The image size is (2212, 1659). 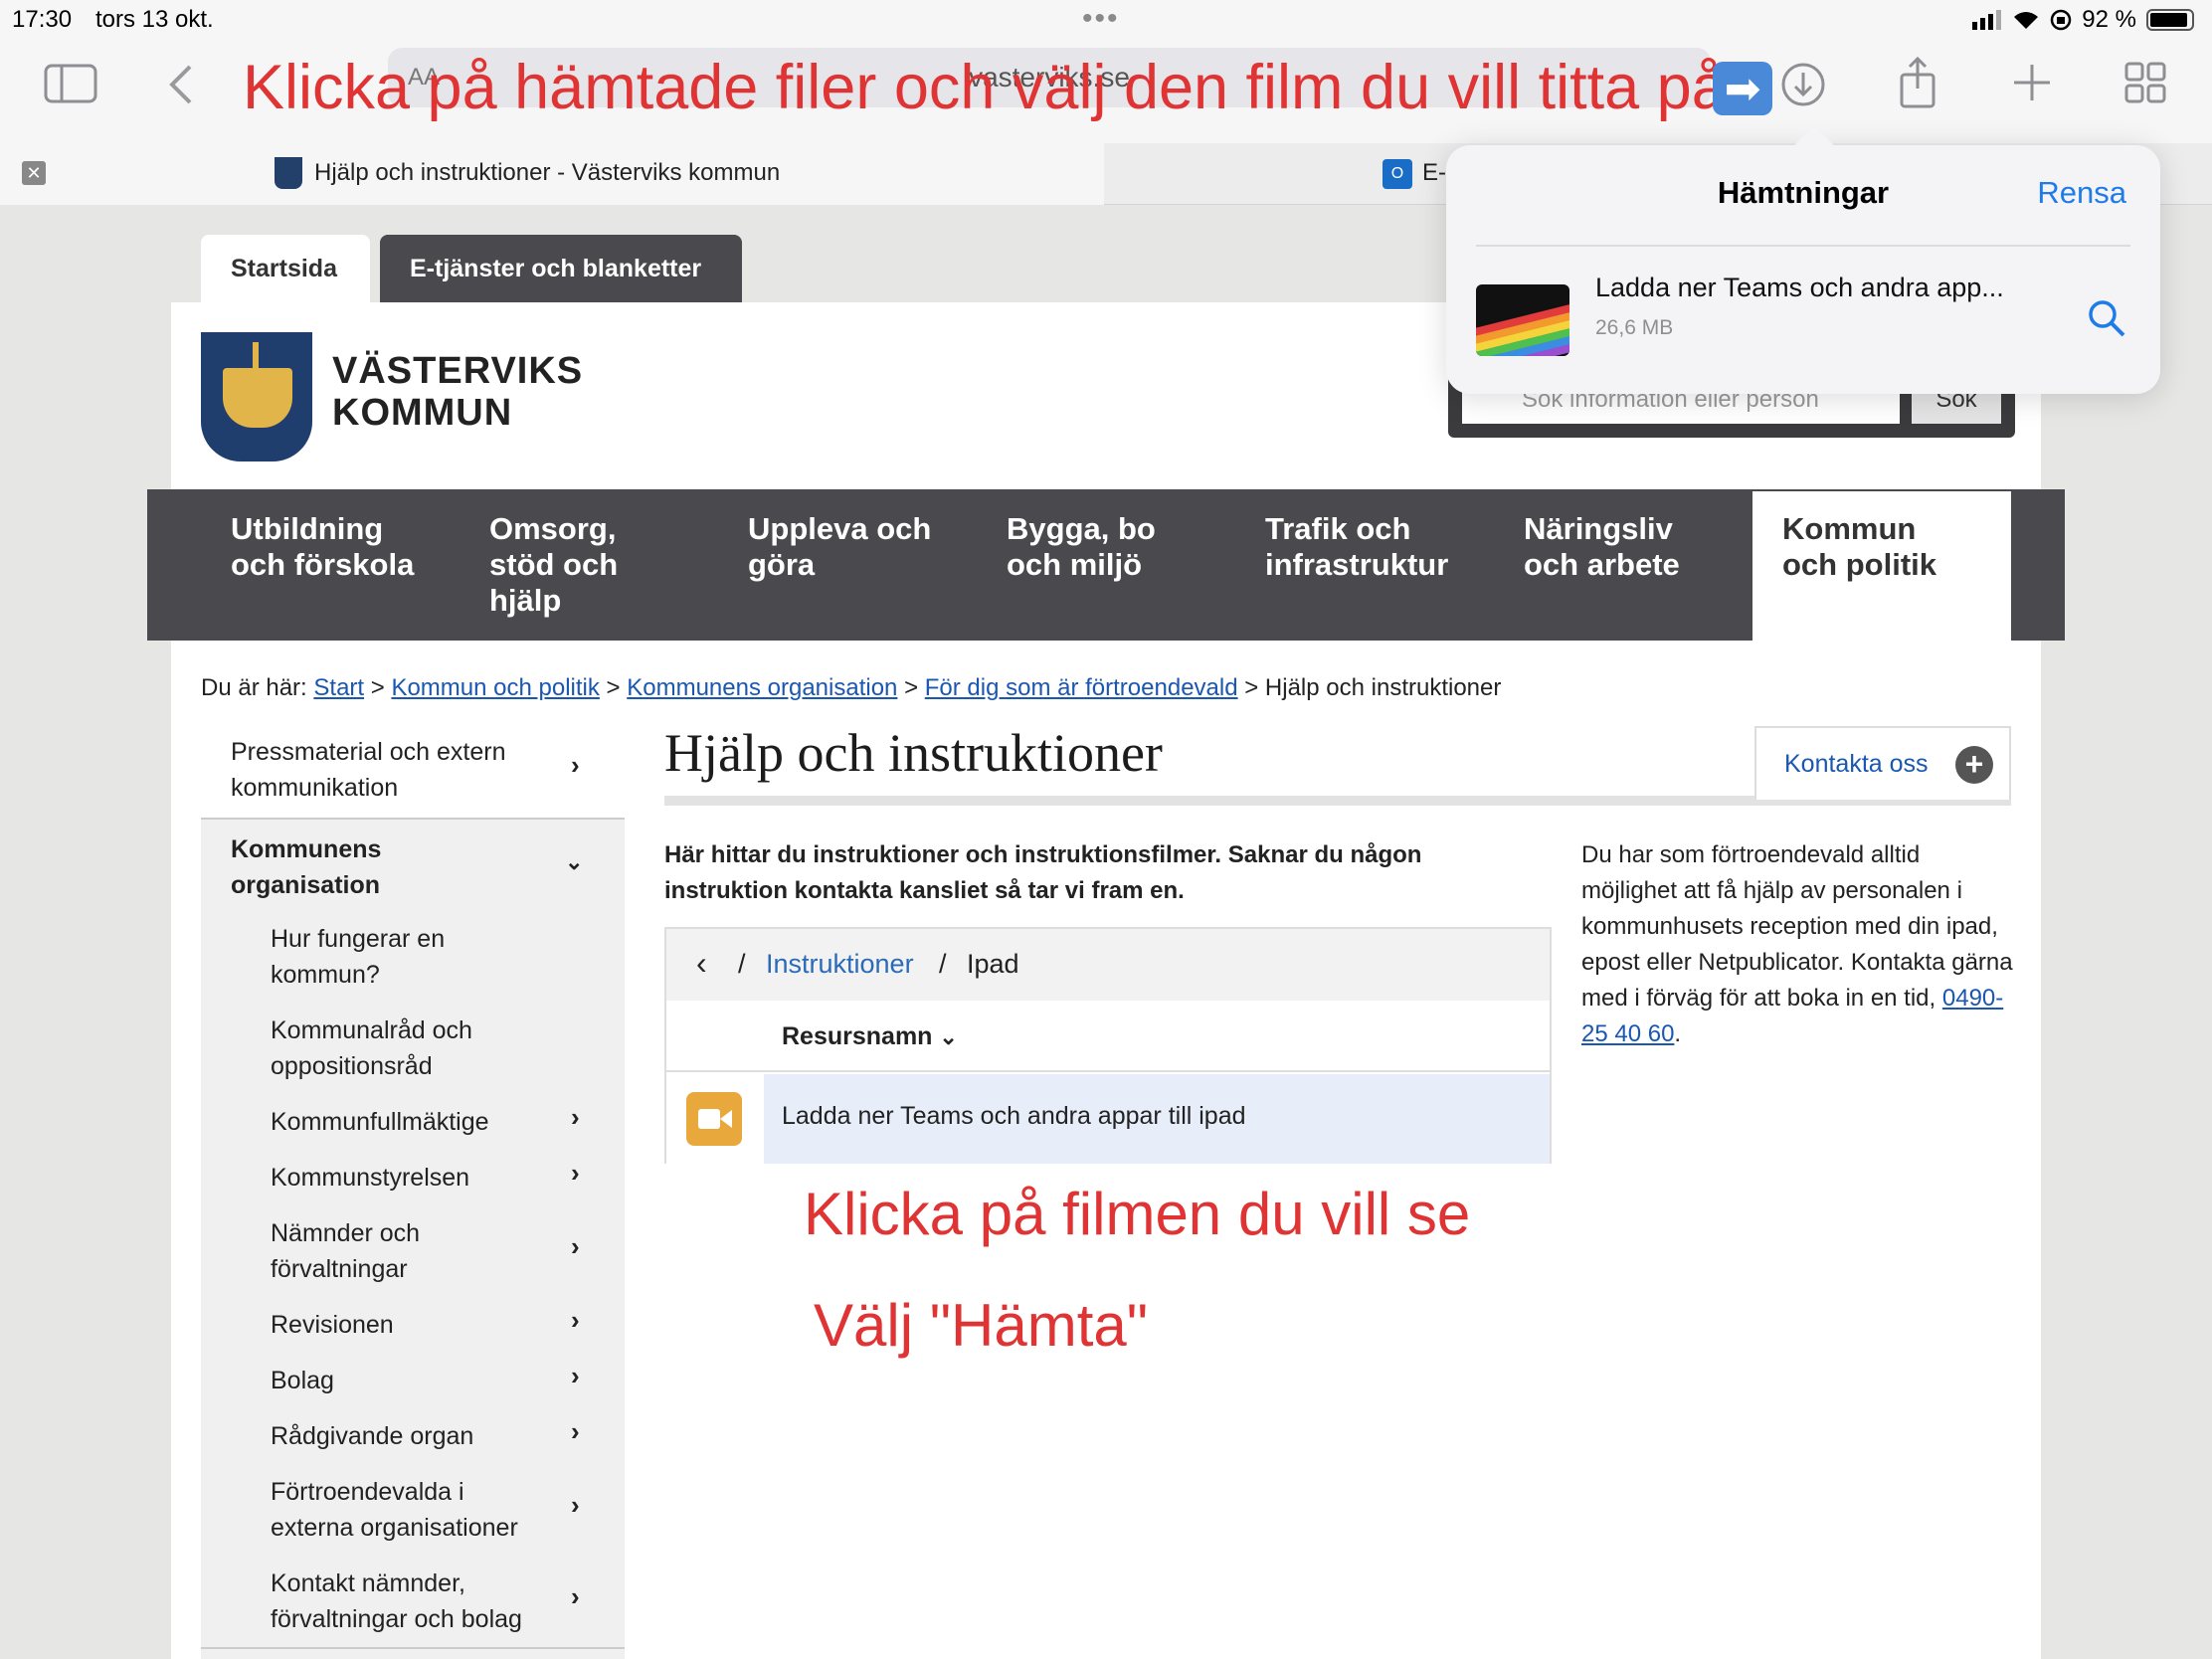 I want to click on sidebar-item-press: Pressmaterial och extern kommunikation ›, so click(x=413, y=770).